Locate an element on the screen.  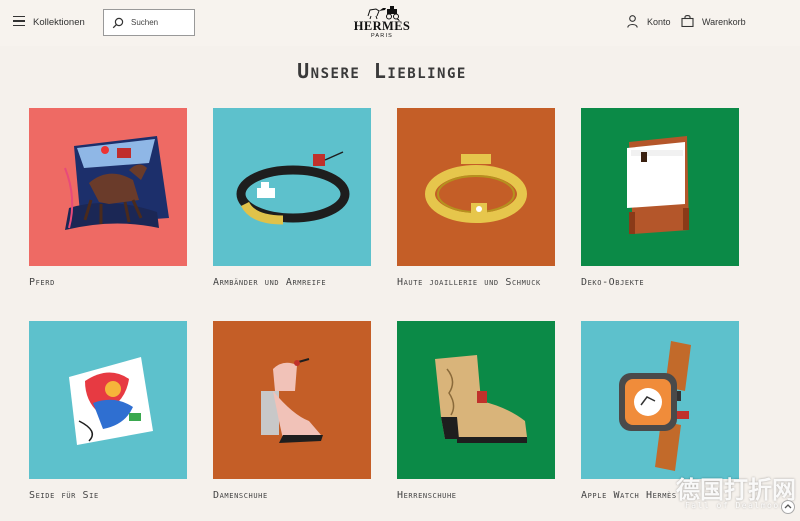
watch-illustration is located at coordinates (655, 406).